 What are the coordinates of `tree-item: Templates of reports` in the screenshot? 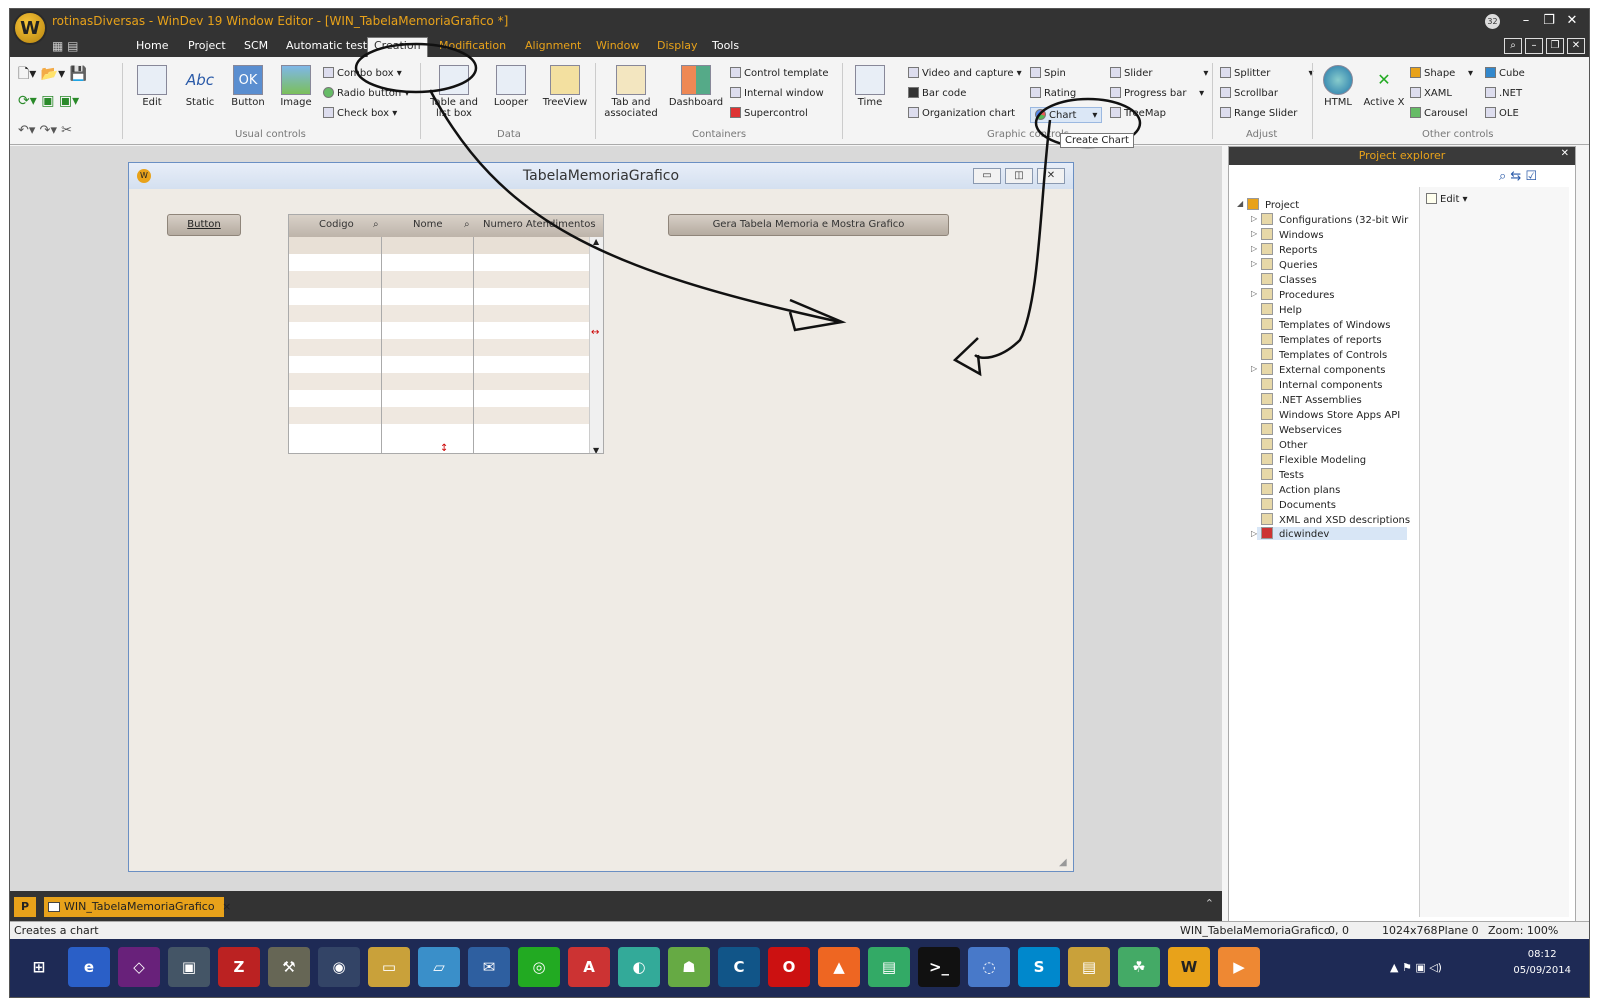 It's located at (1321, 339).